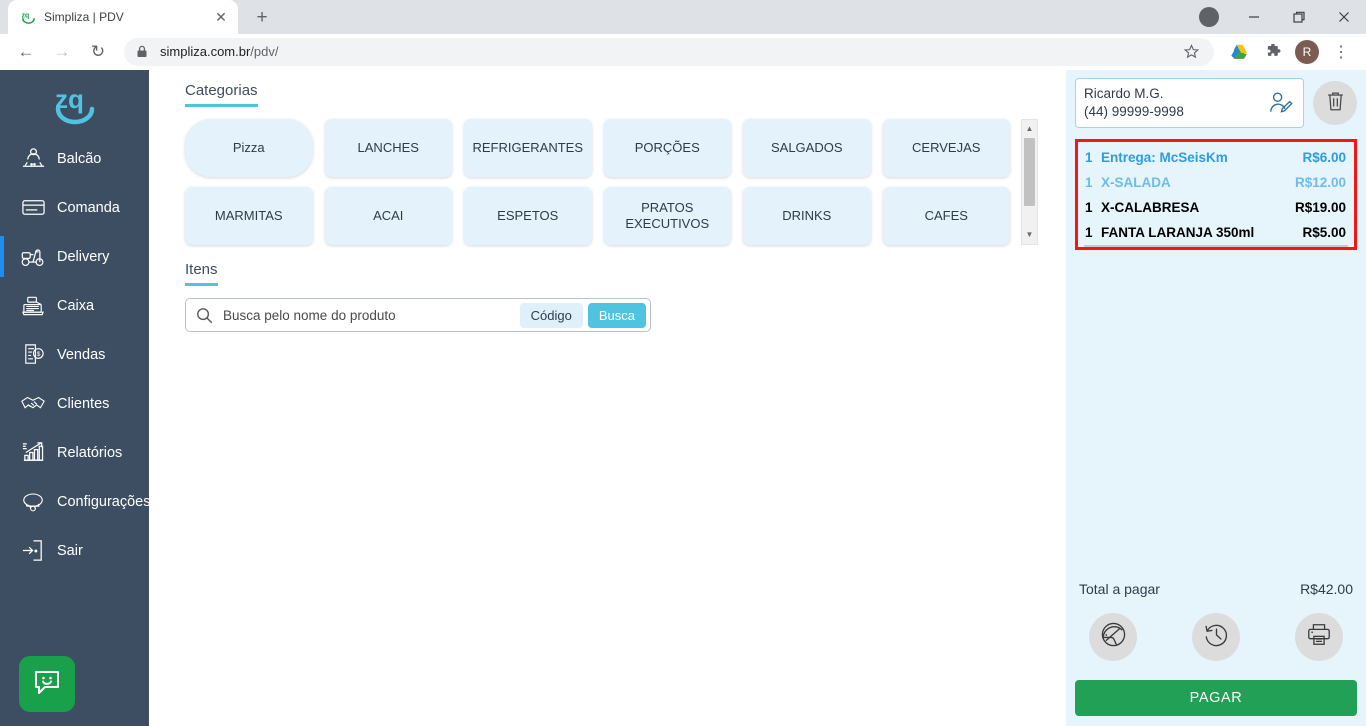 The width and height of the screenshot is (1366, 726). I want to click on trash-icon, so click(1335, 103).